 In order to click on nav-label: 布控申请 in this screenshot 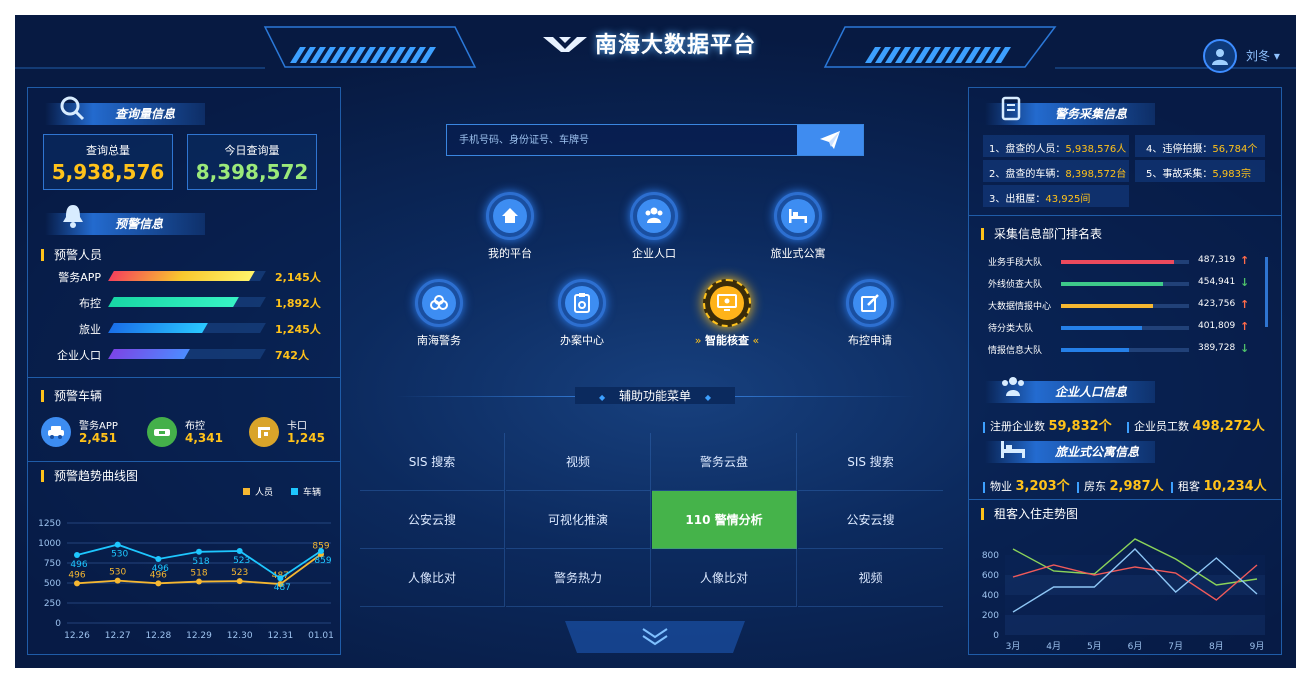, I will do `click(870, 340)`.